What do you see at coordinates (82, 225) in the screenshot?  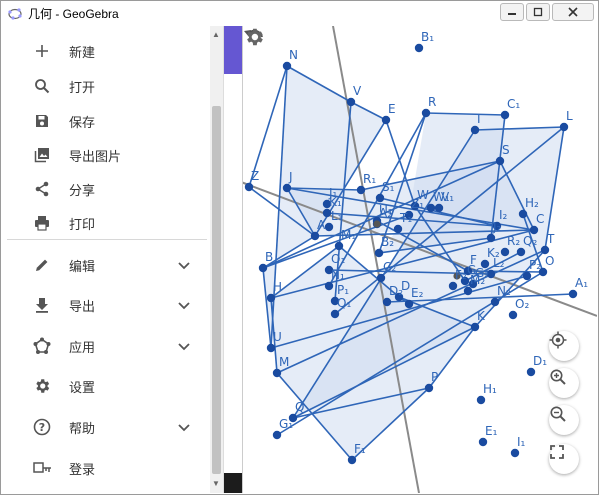 I see `menu-item-label: 打印` at bounding box center [82, 225].